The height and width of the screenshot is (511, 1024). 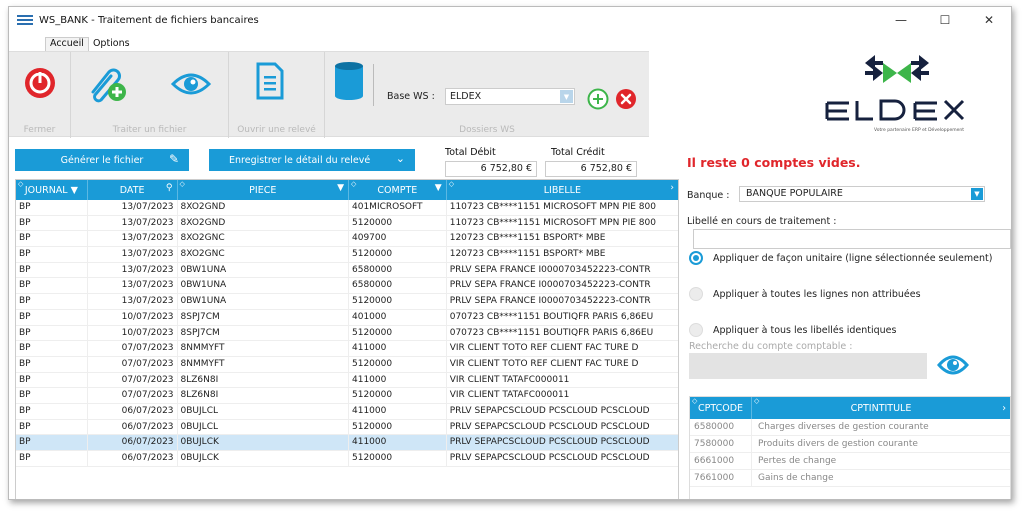 What do you see at coordinates (901, 20) in the screenshot?
I see `minimize-button: —` at bounding box center [901, 20].